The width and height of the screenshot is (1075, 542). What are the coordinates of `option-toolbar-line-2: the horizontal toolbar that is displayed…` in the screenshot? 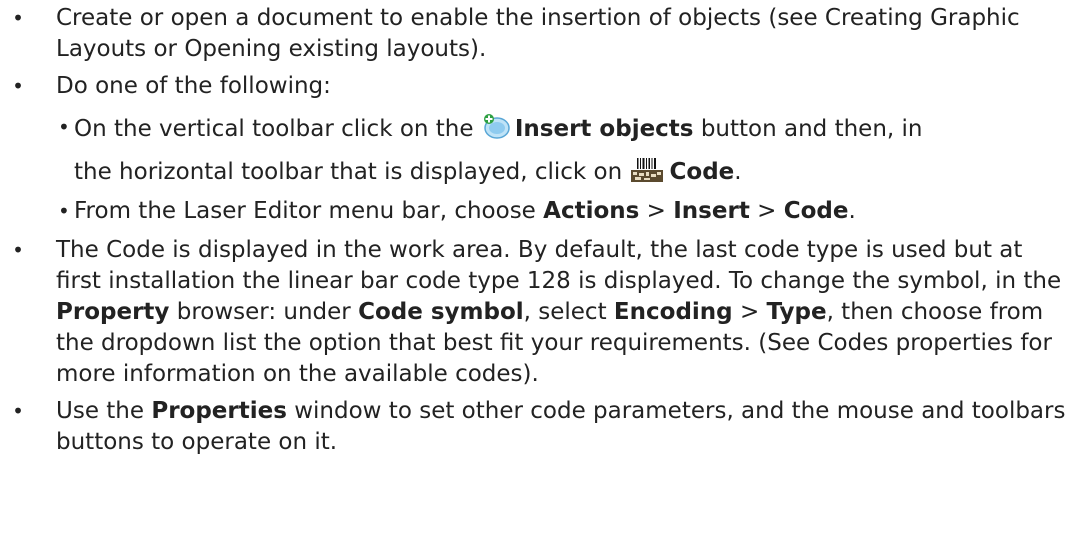 It's located at (571, 172).